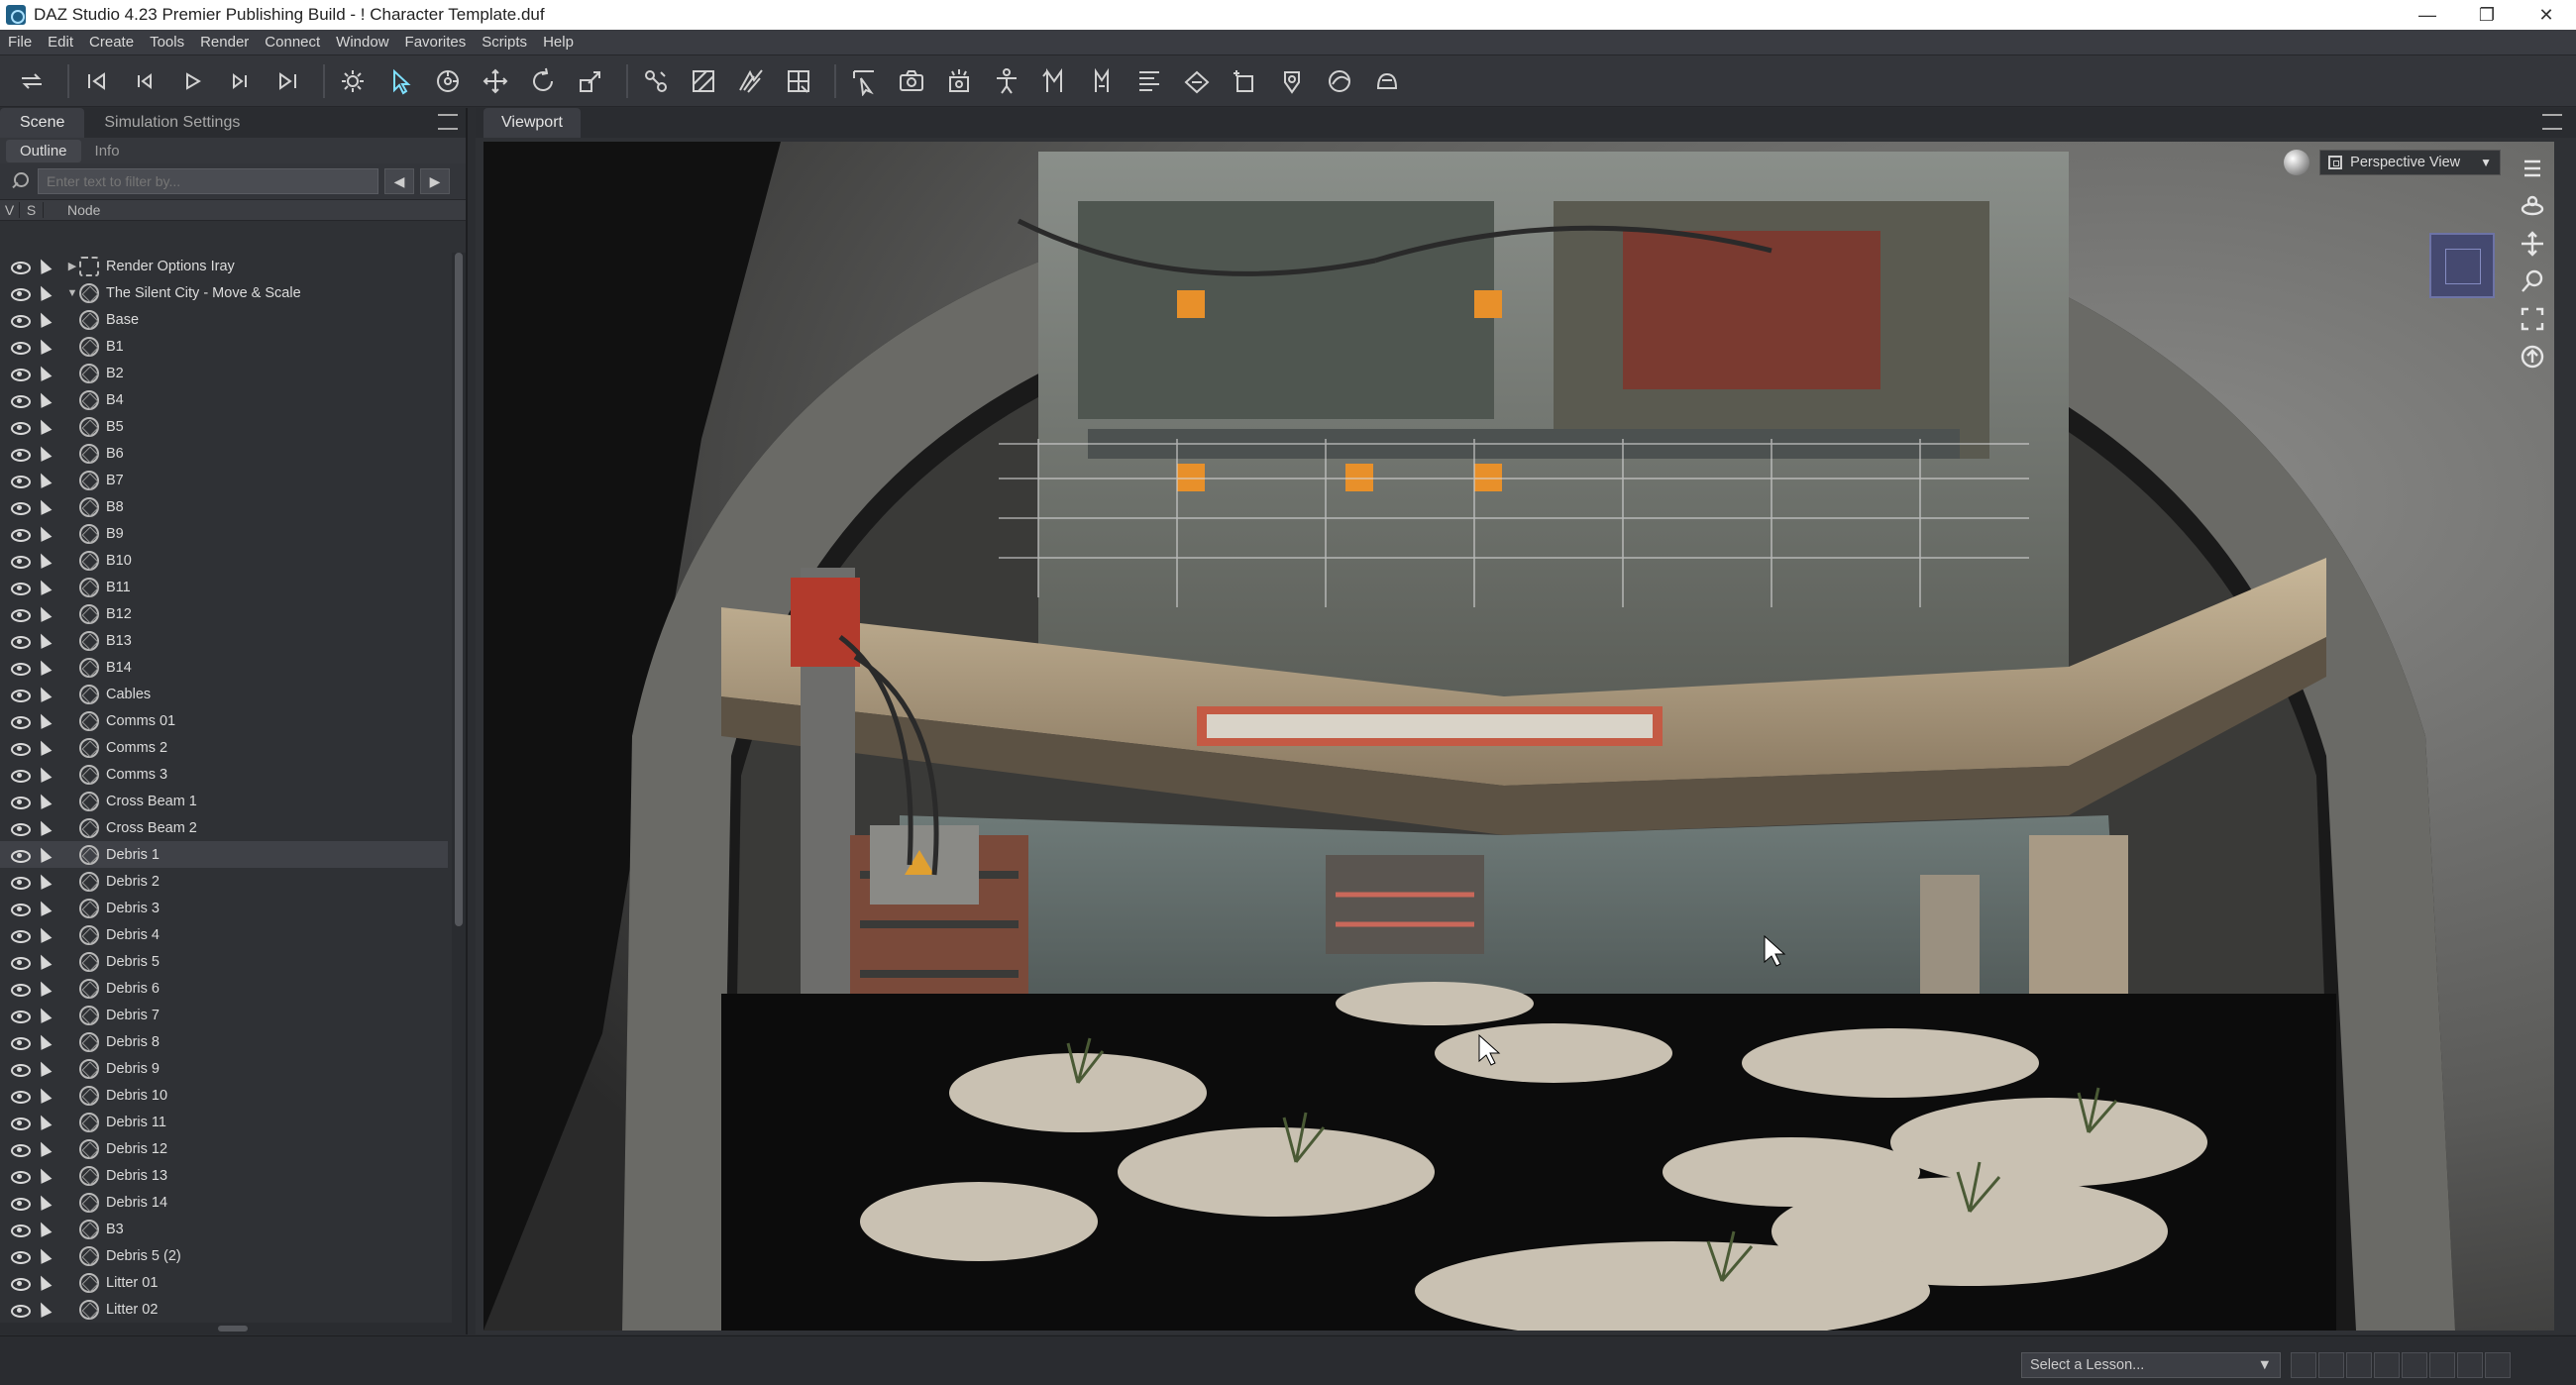 The height and width of the screenshot is (1385, 2576). I want to click on tree-row: Cross Beam 1, so click(224, 801).